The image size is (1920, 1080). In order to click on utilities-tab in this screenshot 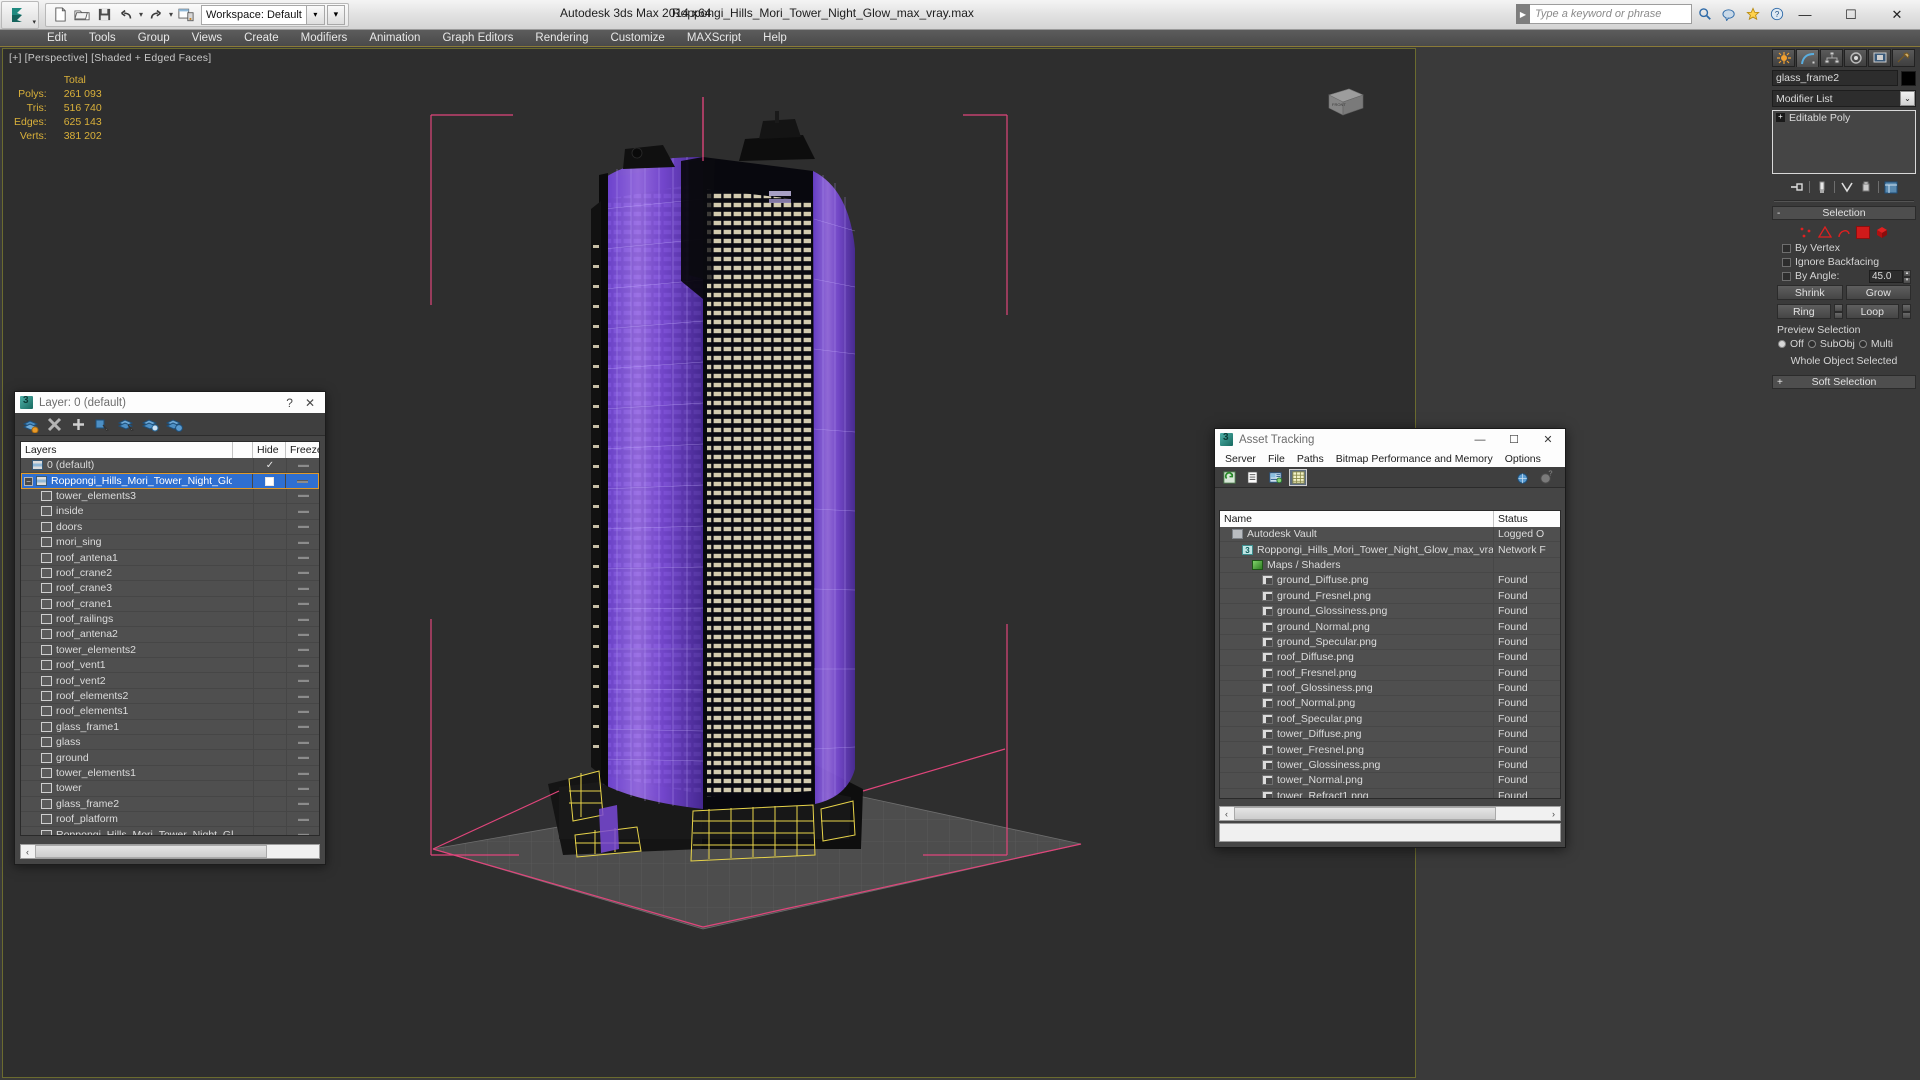, I will do `click(1903, 58)`.